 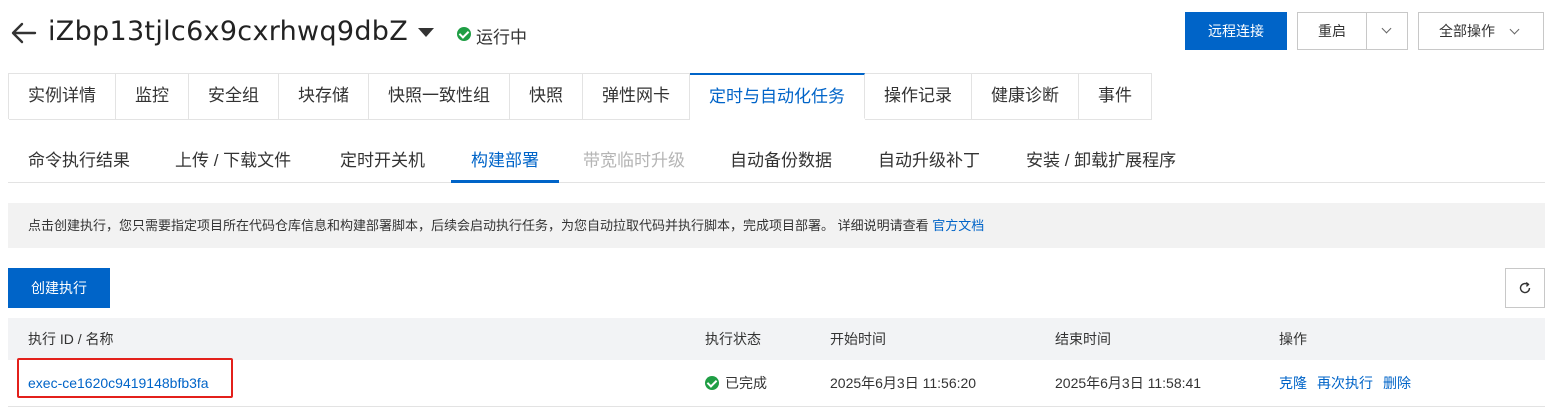 What do you see at coordinates (501, 38) in the screenshot?
I see `instance-status: 运行中` at bounding box center [501, 38].